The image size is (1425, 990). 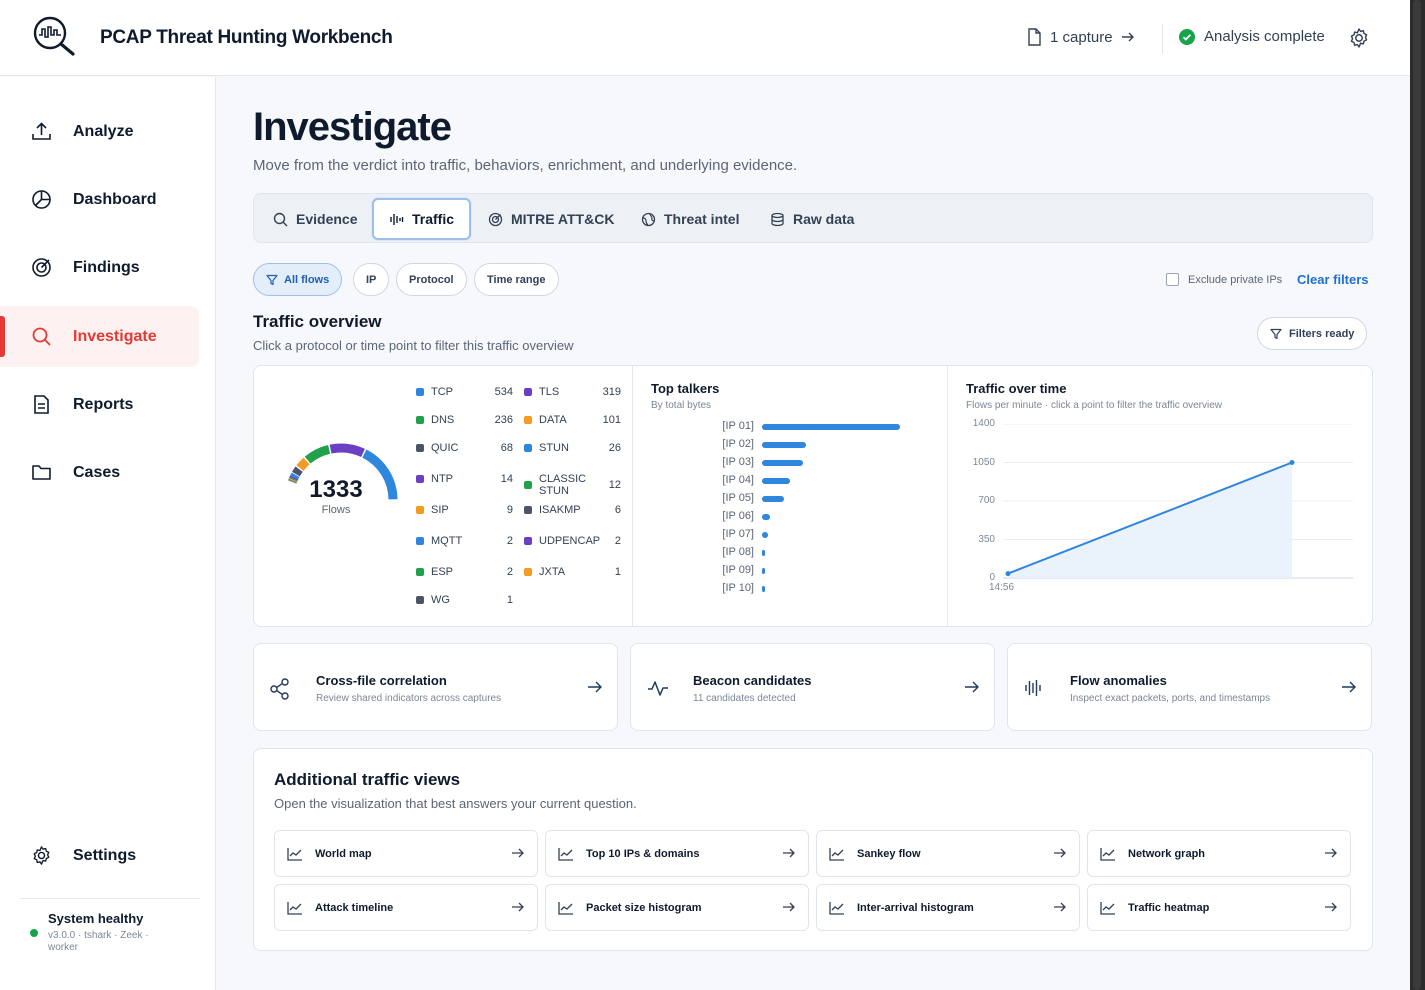 I want to click on legend-item-tcp: TCP 534, so click(x=464, y=392).